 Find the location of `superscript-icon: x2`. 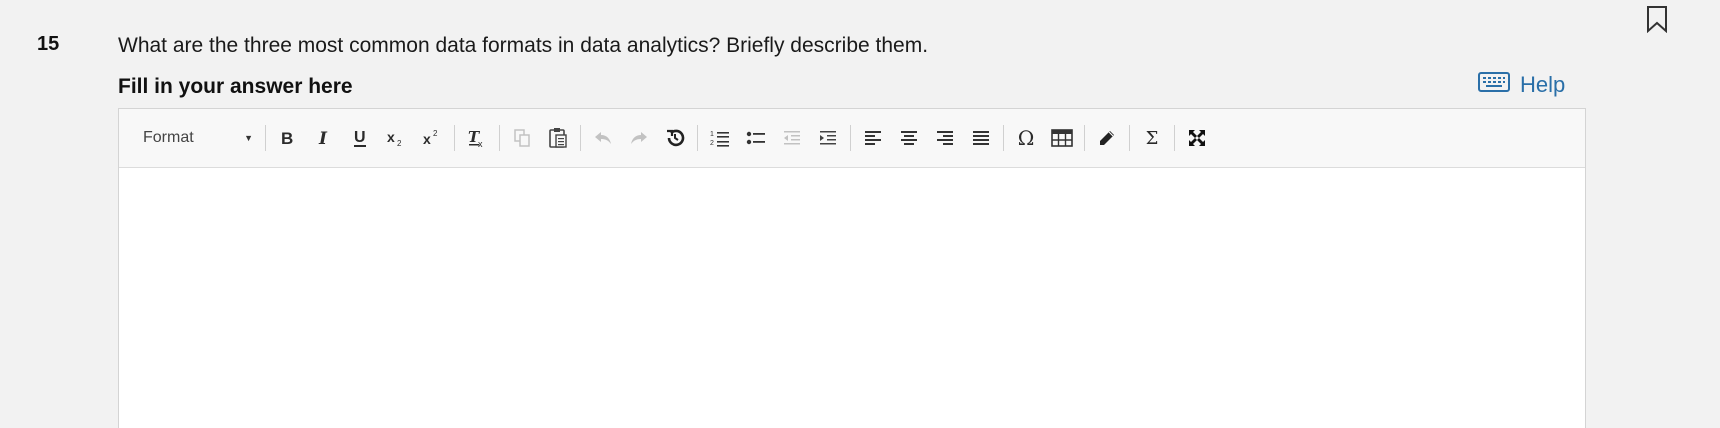

superscript-icon: x2 is located at coordinates (432, 138).